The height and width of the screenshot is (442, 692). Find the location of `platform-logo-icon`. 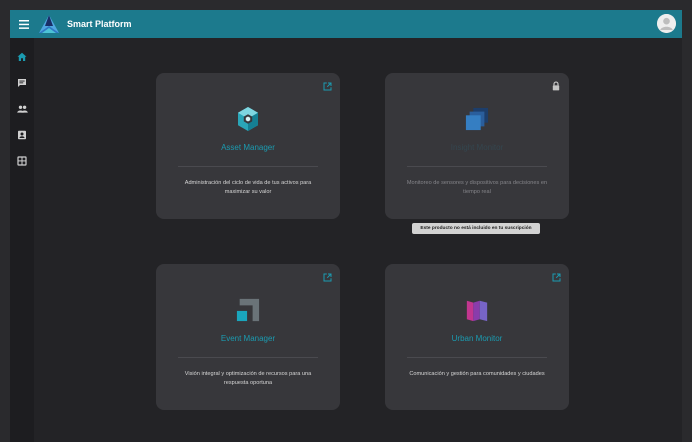

platform-logo-icon is located at coordinates (49, 24).